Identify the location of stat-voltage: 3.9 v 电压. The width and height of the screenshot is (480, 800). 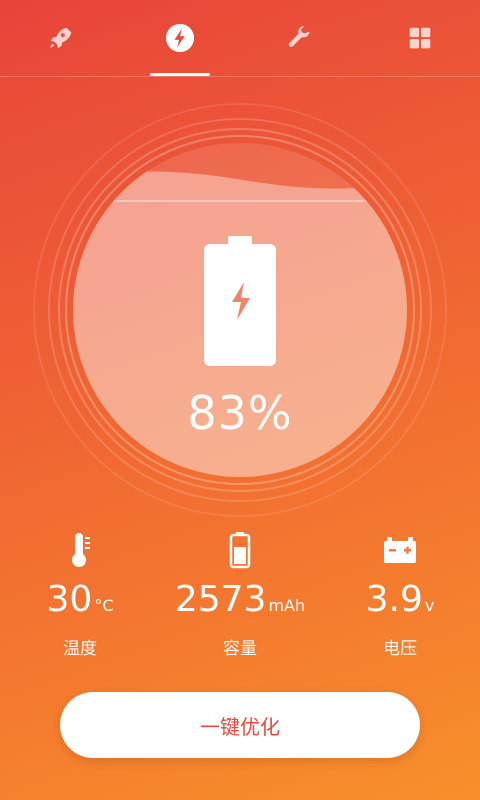
(400, 594).